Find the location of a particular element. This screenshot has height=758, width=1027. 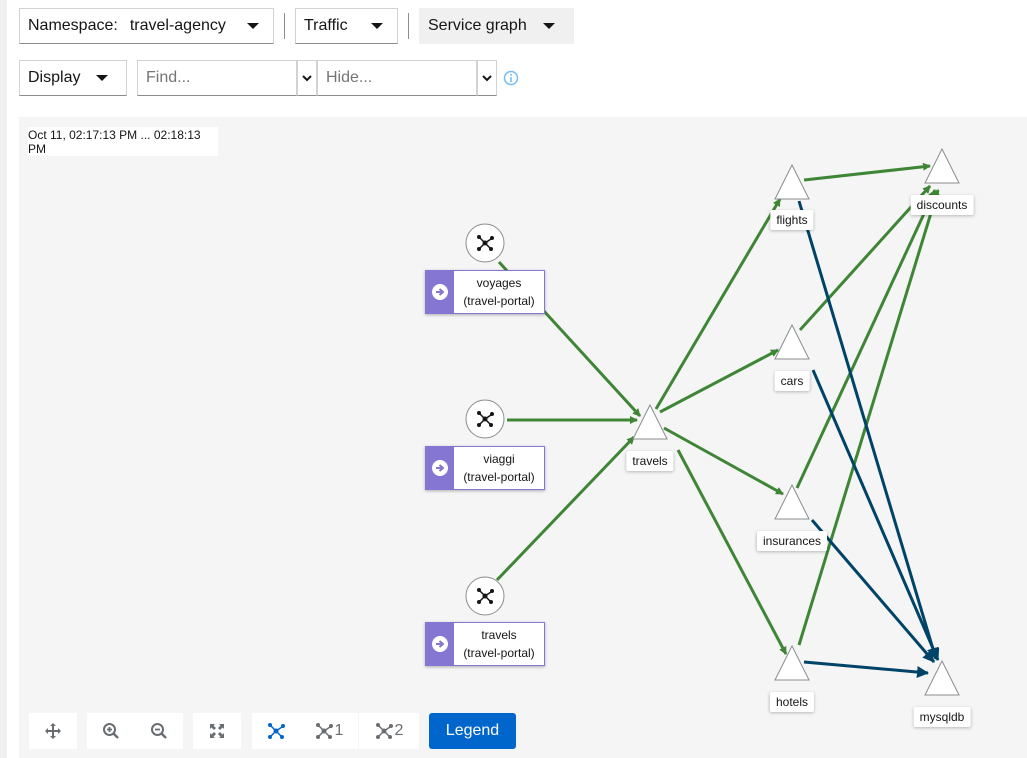

edge-cars-mysqldb is located at coordinates (875, 515).